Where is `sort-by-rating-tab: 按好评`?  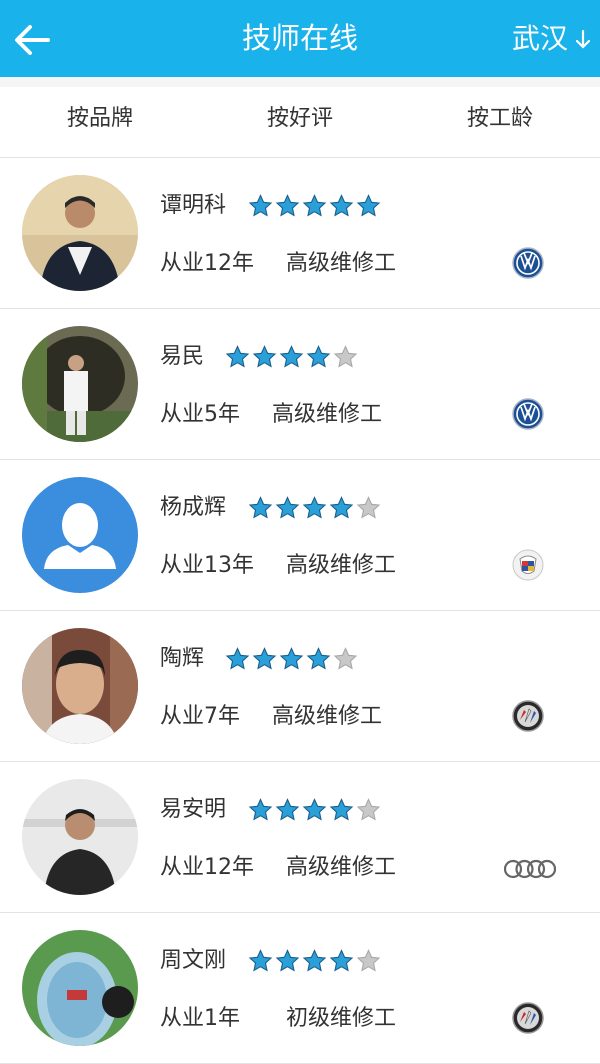 sort-by-rating-tab: 按好评 is located at coordinates (300, 122).